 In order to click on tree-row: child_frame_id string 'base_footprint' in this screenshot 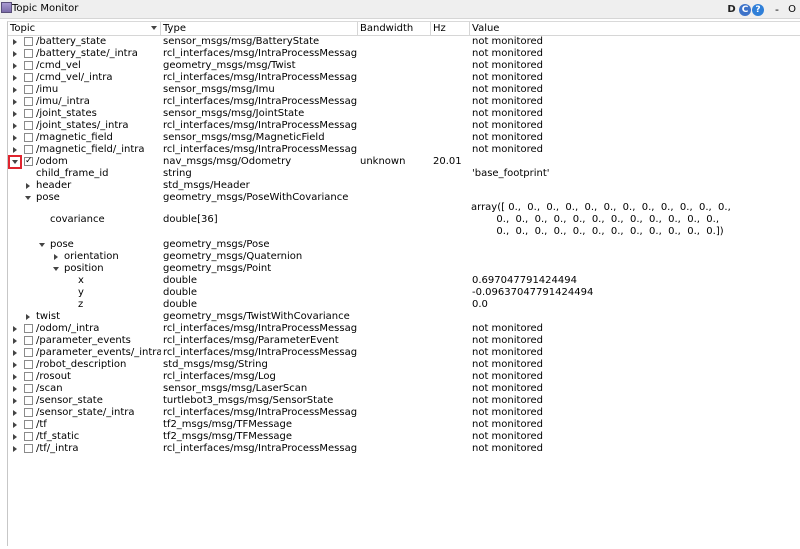, I will do `click(404, 174)`.